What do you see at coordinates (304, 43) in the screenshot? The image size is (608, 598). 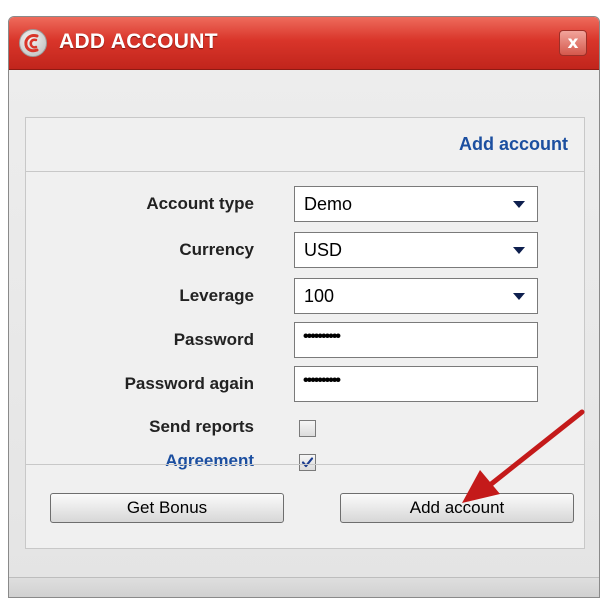 I see `title-bar: ADD ACCOUNT x` at bounding box center [304, 43].